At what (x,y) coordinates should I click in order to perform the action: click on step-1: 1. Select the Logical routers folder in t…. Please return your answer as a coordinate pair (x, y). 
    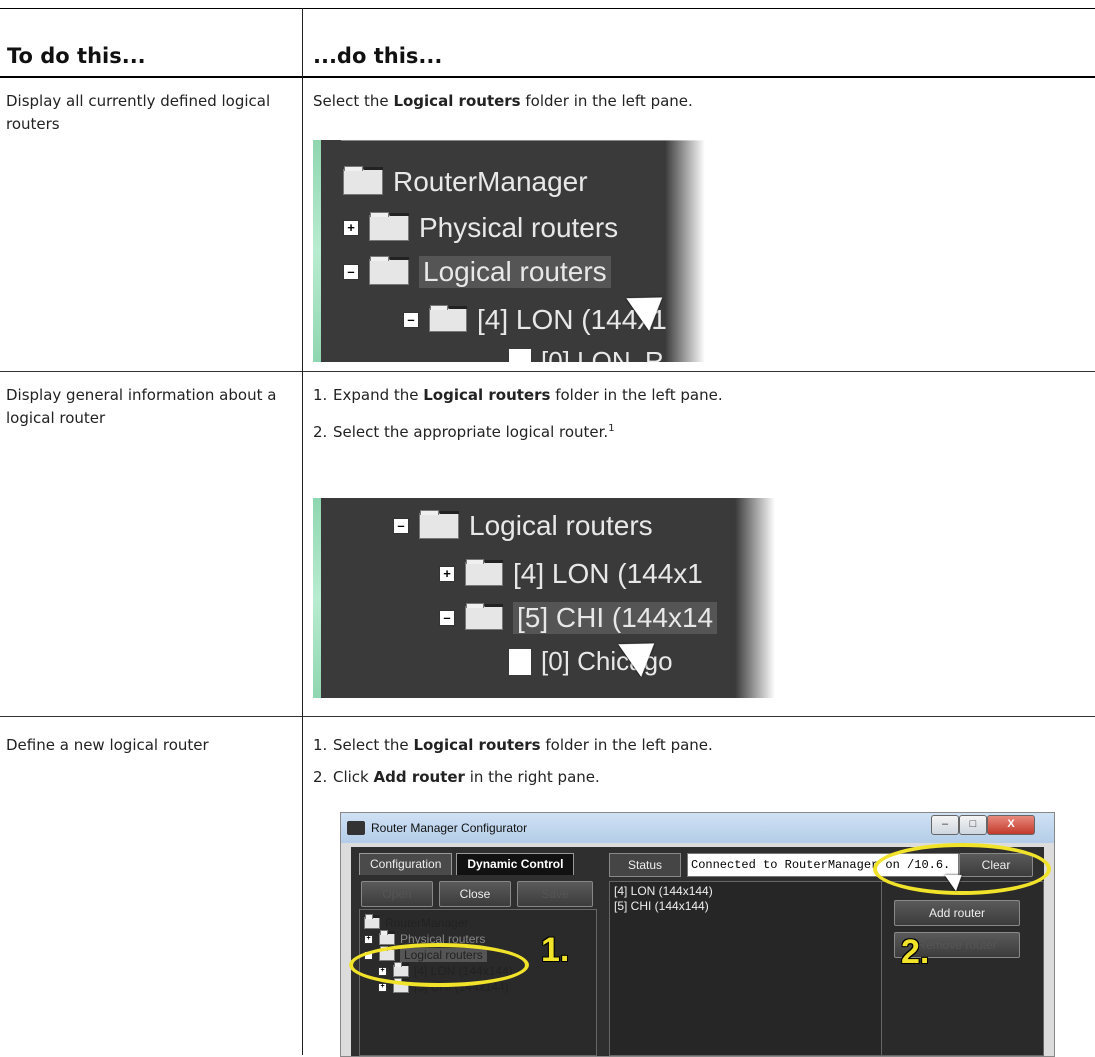
    Looking at the image, I should click on (513, 745).